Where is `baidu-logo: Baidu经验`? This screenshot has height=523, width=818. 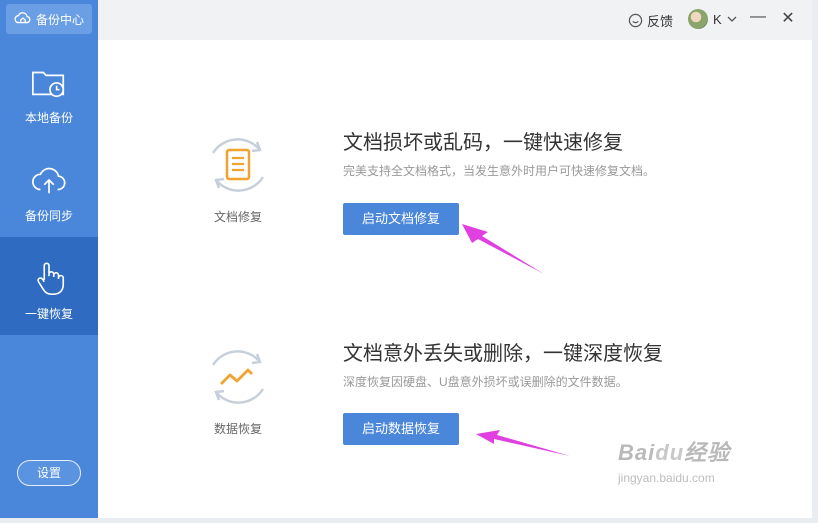 baidu-logo: Baidu经验 is located at coordinates (674, 452).